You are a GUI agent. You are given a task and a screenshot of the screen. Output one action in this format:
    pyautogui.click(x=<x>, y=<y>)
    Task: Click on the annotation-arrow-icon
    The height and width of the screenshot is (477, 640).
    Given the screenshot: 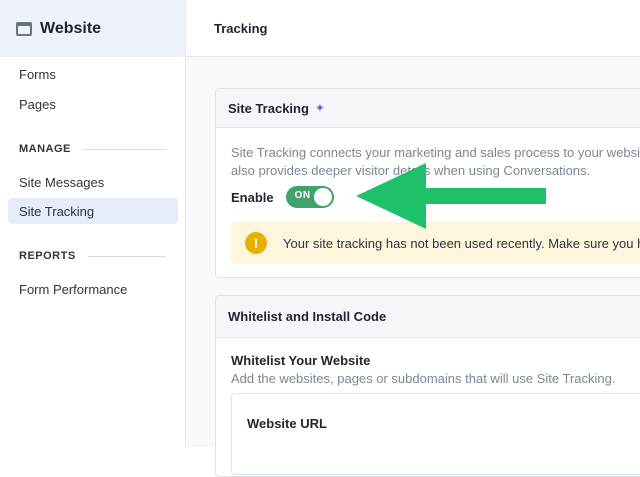 What is the action you would take?
    pyautogui.click(x=451, y=196)
    